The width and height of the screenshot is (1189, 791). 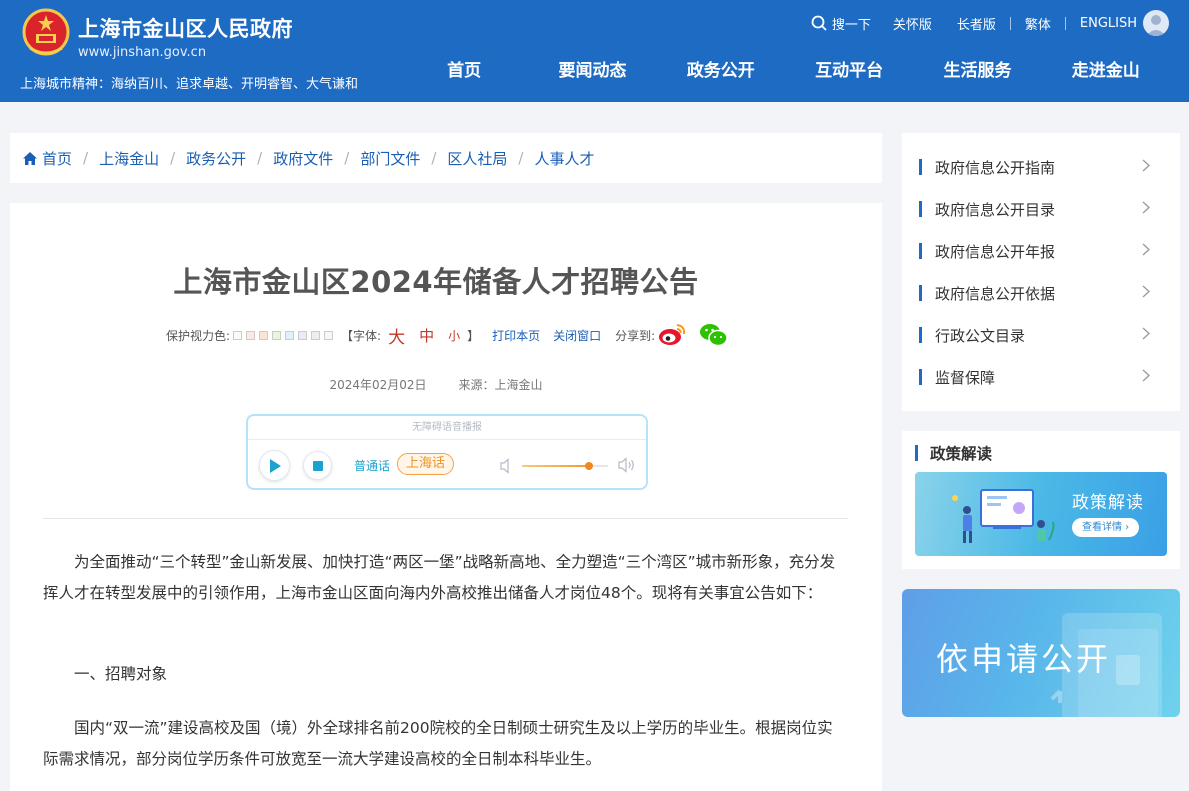 I want to click on policy-heading-label: 政策解读, so click(x=961, y=454).